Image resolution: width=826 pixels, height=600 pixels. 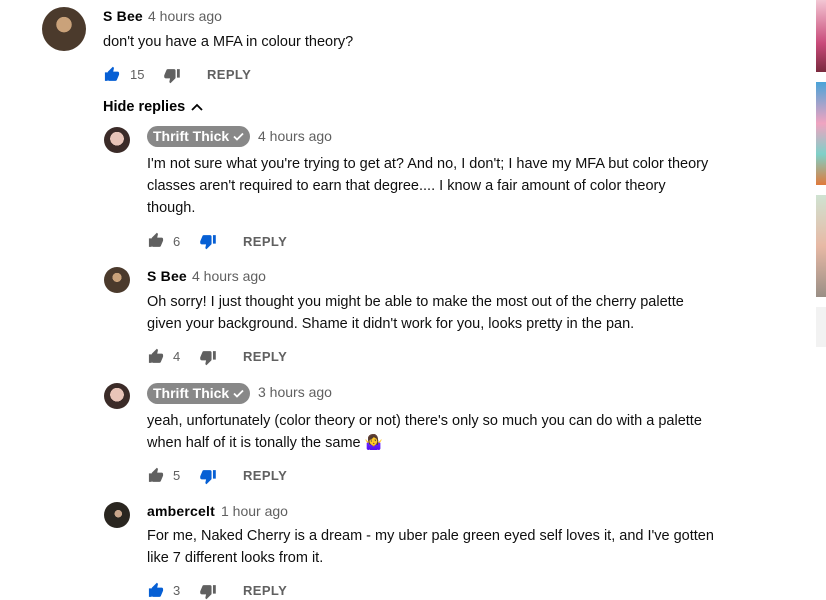 I want to click on comment-text: don't you have a MFA in colour theory?, so click(x=228, y=42).